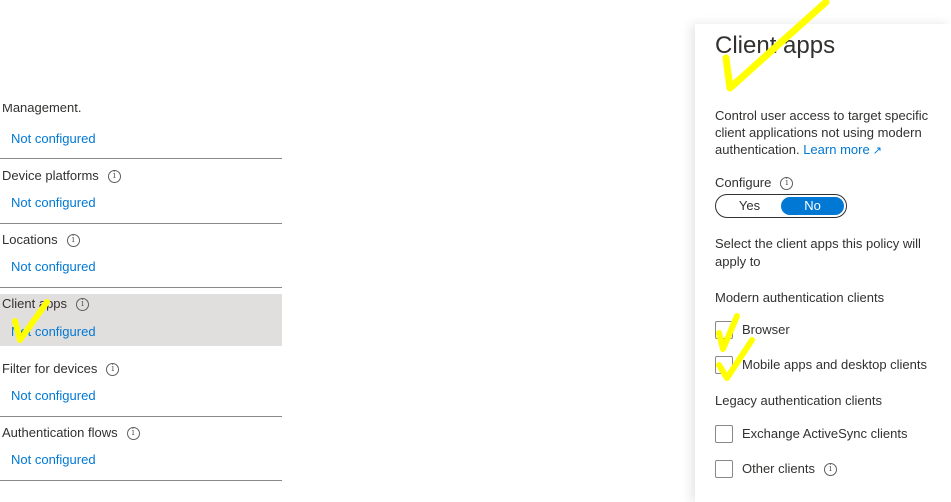 The width and height of the screenshot is (951, 502). I want to click on checkbox-row-other-clients: Other clients i, so click(776, 469).